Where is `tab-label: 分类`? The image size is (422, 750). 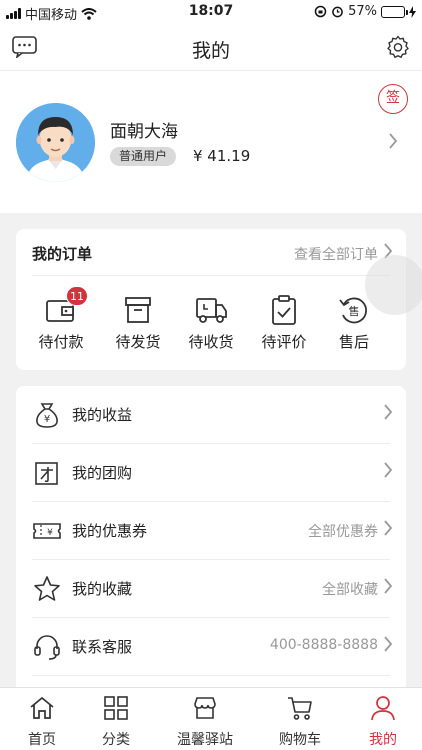 tab-label: 分类 is located at coordinates (116, 740).